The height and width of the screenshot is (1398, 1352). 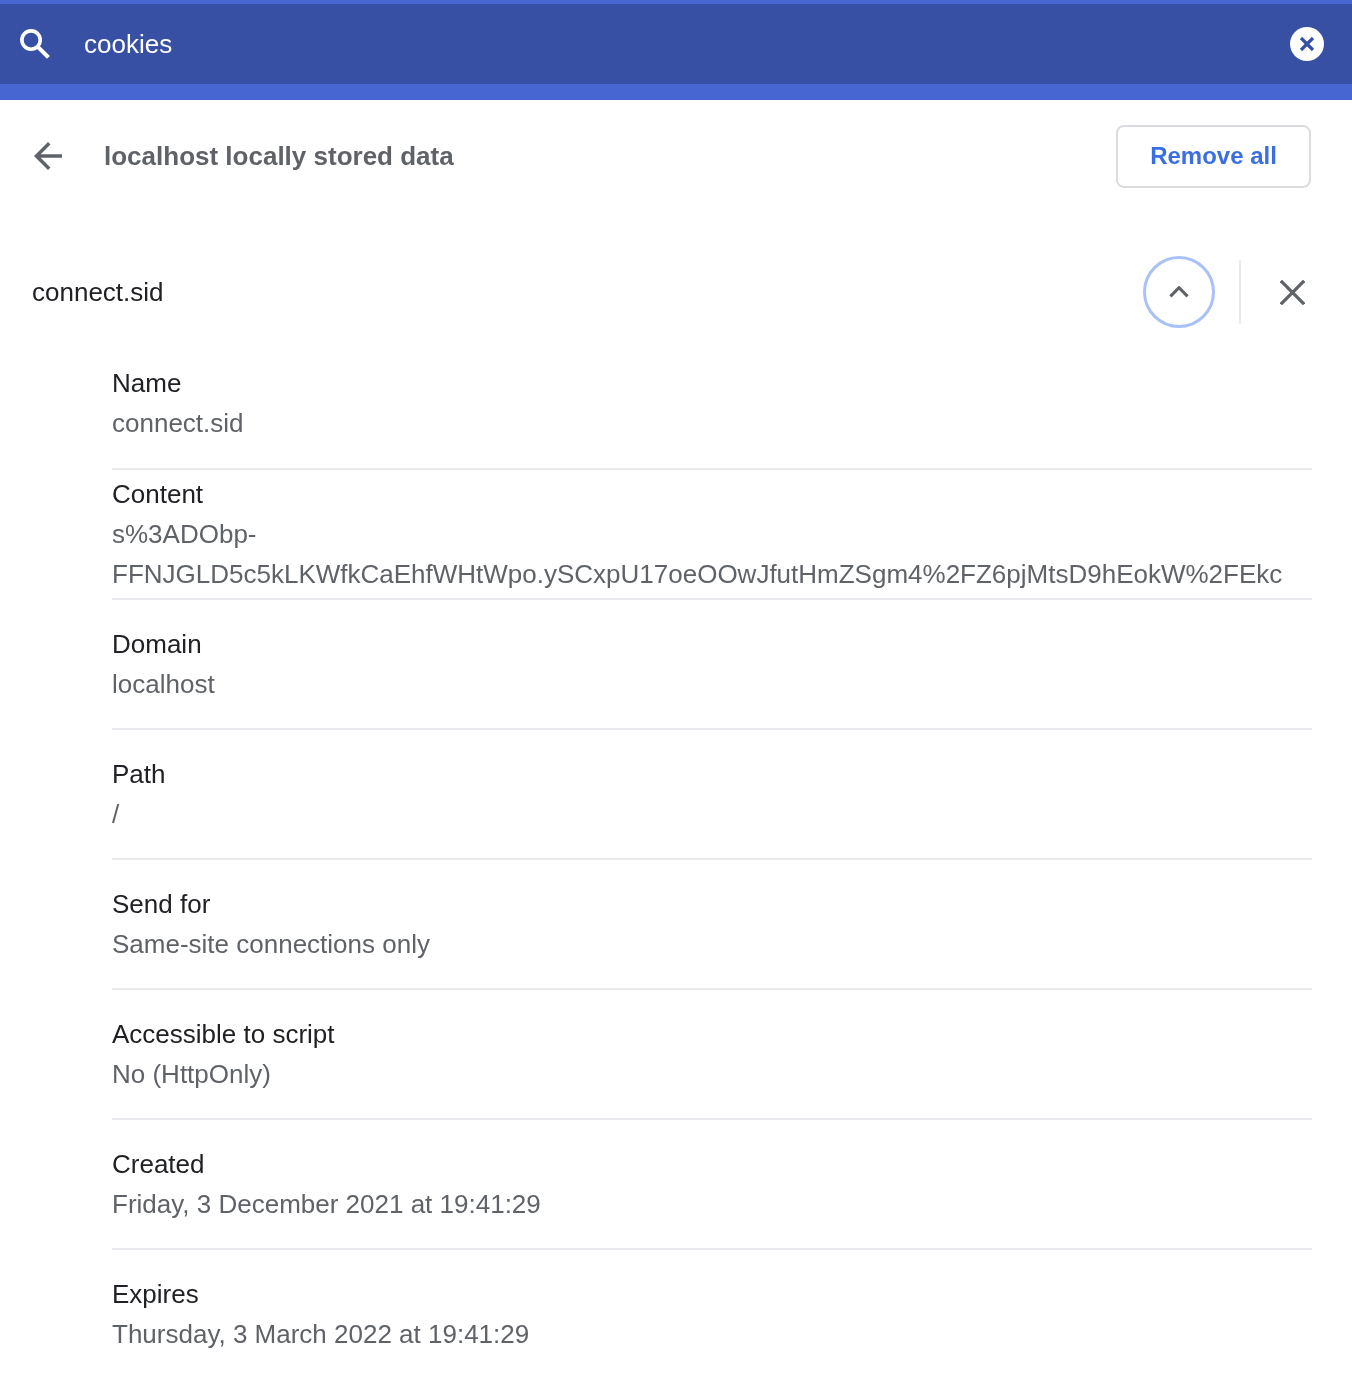 I want to click on back-arrow-icon, so click(x=48, y=156).